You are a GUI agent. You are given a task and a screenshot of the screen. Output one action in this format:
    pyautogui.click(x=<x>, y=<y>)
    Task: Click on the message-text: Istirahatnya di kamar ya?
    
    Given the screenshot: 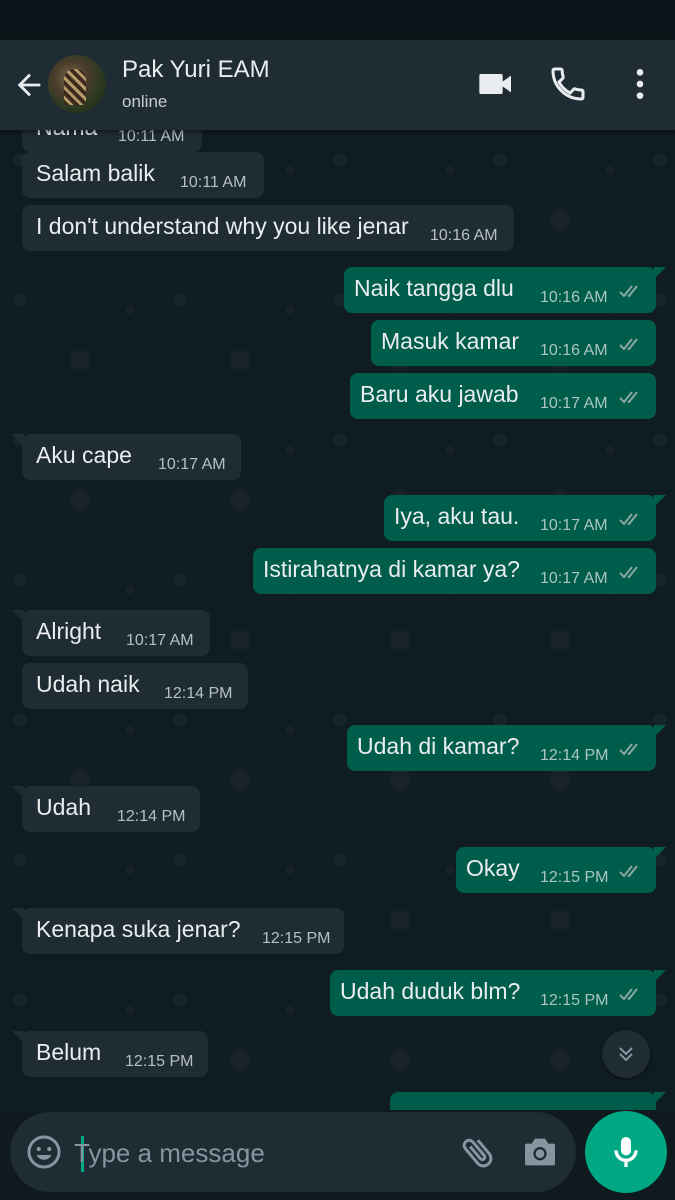 What is the action you would take?
    pyautogui.click(x=391, y=569)
    